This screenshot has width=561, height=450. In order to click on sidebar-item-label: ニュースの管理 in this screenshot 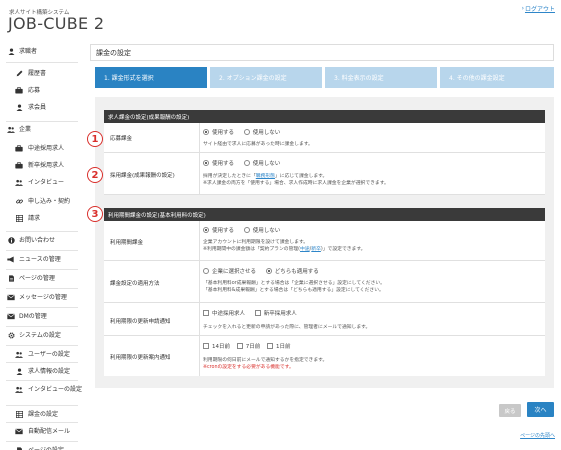, I will do `click(40, 259)`.